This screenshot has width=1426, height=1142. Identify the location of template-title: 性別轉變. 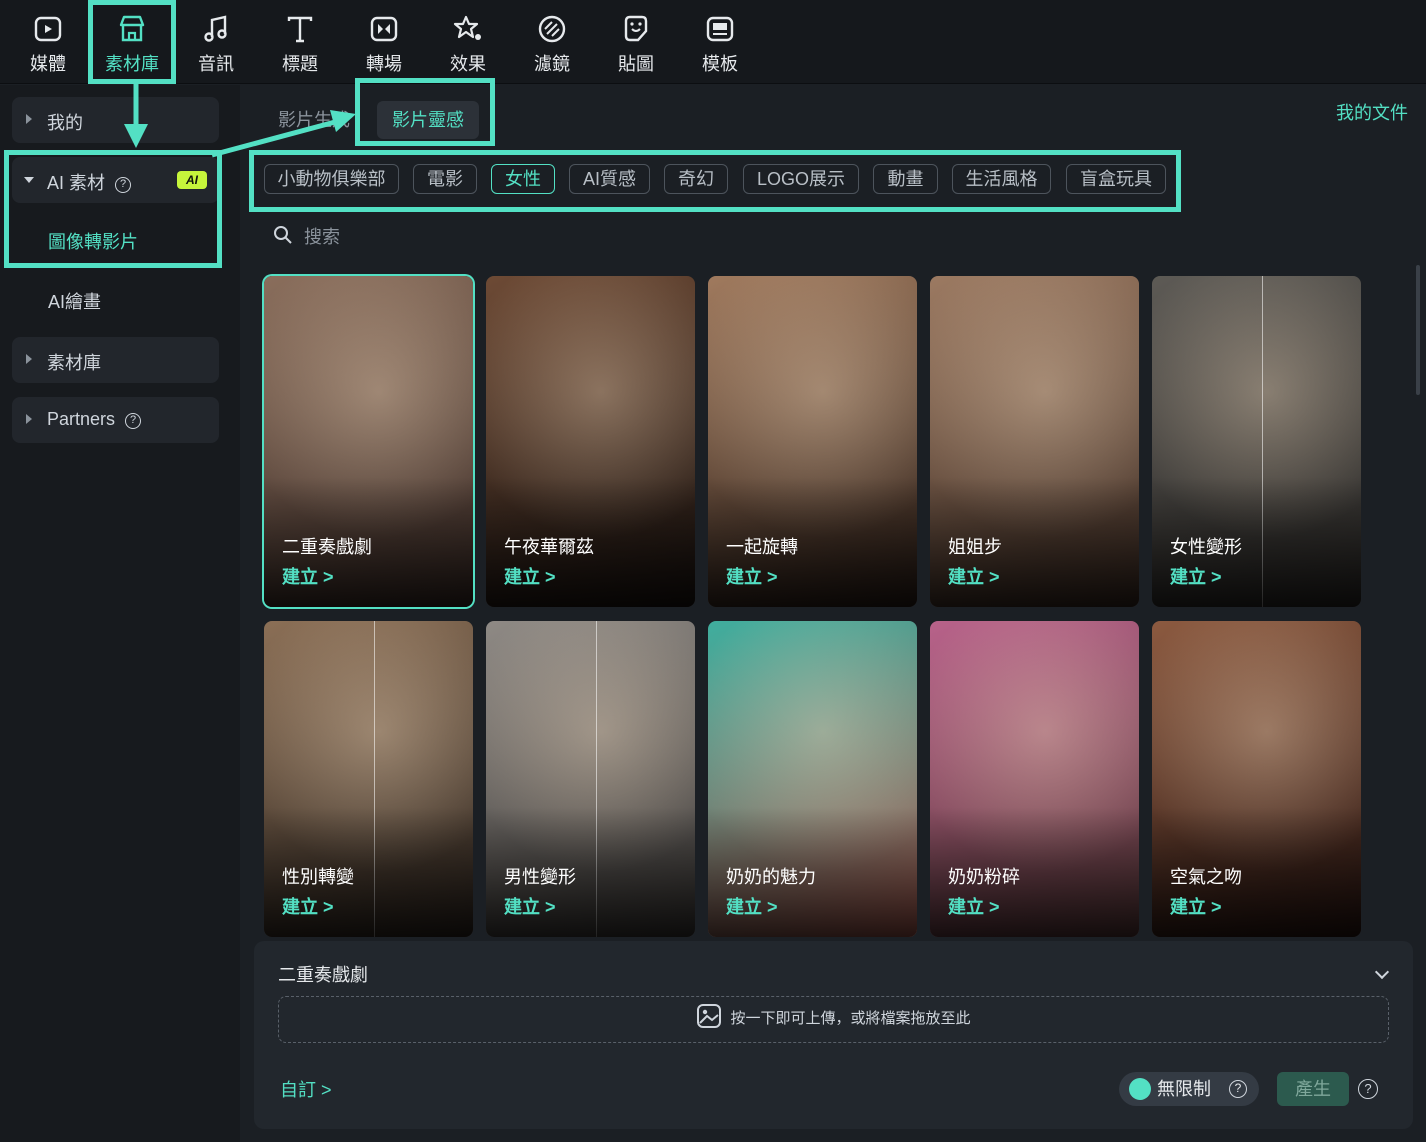
(318, 877).